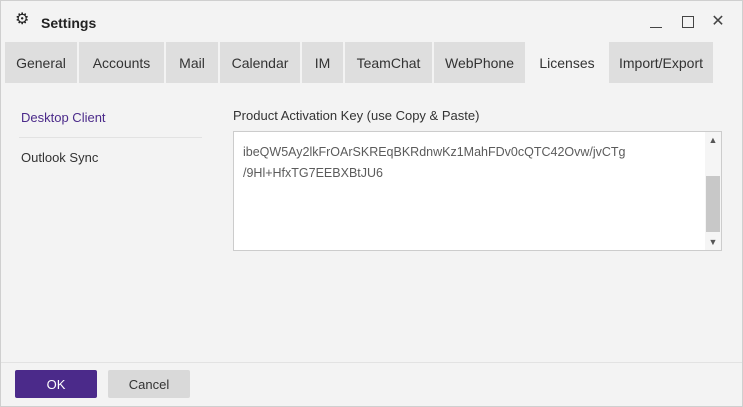 This screenshot has width=743, height=407. What do you see at coordinates (261, 62) in the screenshot?
I see `tab-calendar: Calendar` at bounding box center [261, 62].